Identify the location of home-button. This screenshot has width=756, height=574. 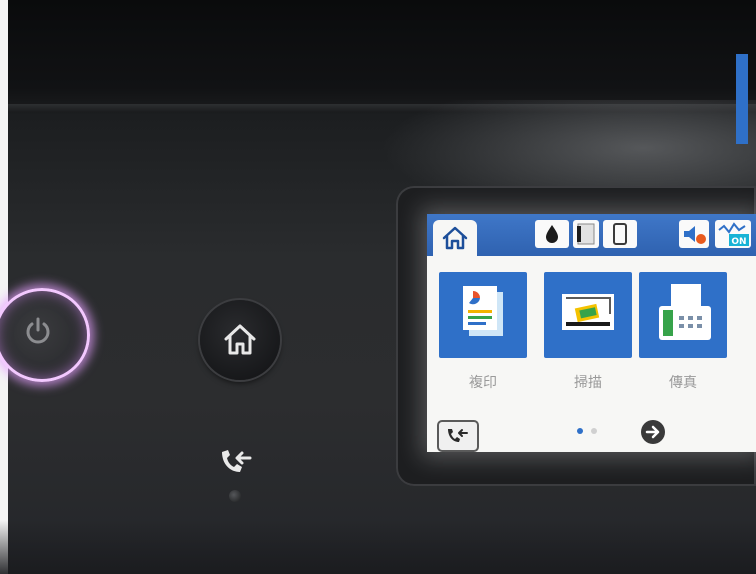
(240, 340).